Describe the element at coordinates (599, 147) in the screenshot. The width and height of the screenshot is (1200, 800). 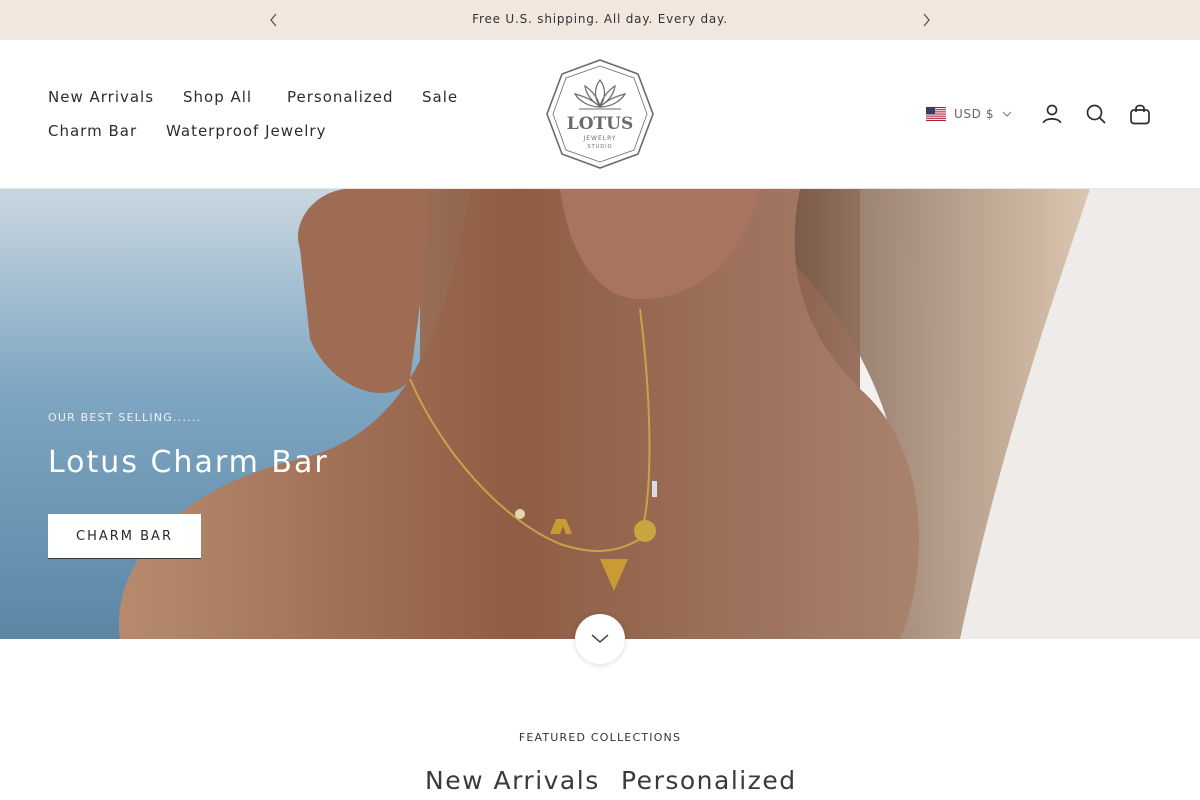
I see `logo-line-2: STUDIO` at that location.